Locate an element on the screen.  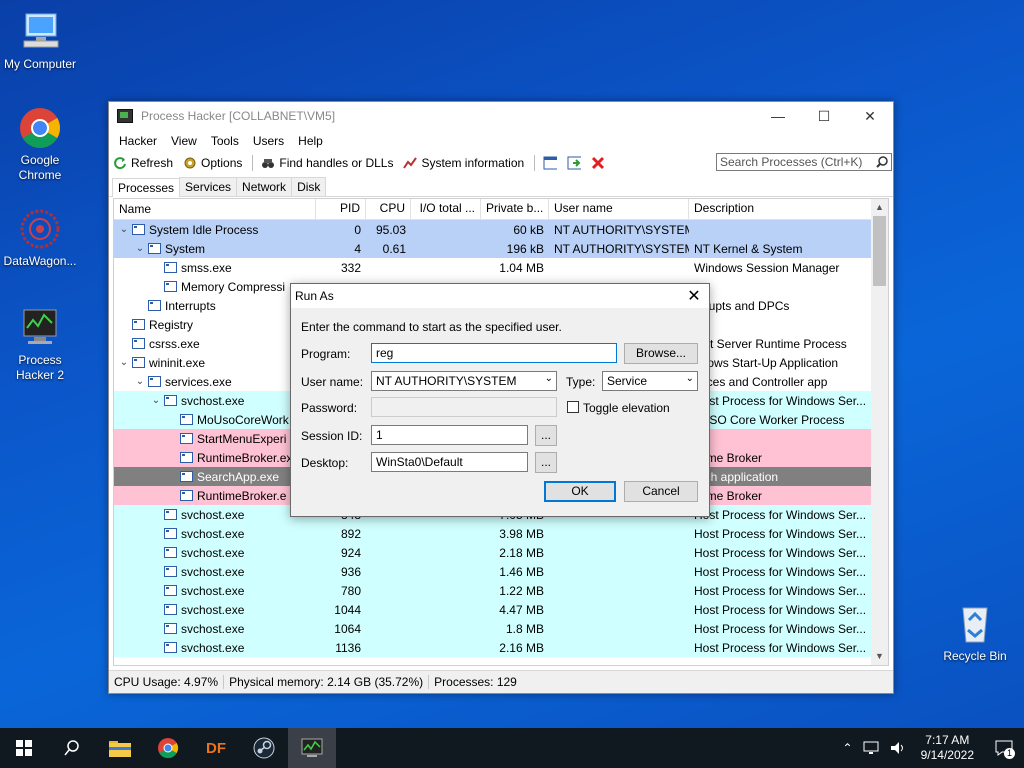
desktop-icon-label: My Computer is located at coordinates (40, 64).